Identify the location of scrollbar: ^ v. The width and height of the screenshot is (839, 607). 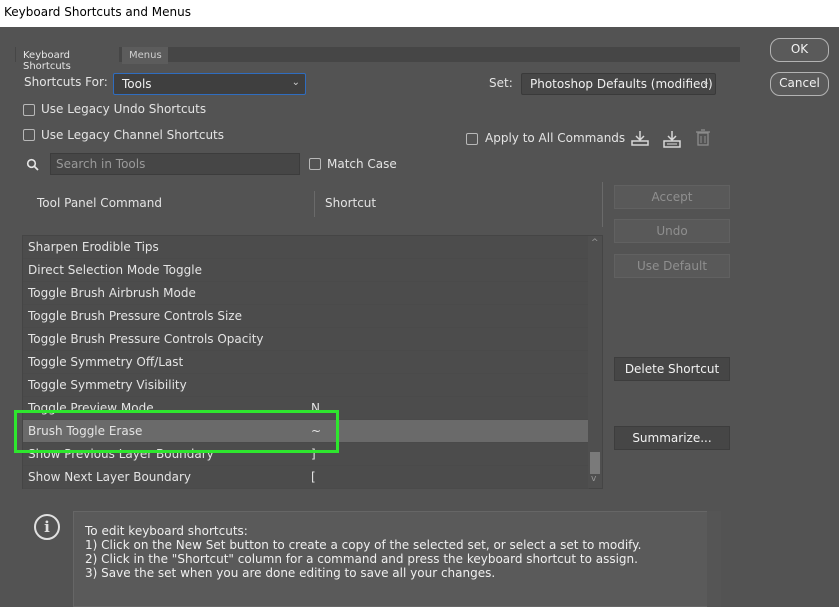
(595, 362).